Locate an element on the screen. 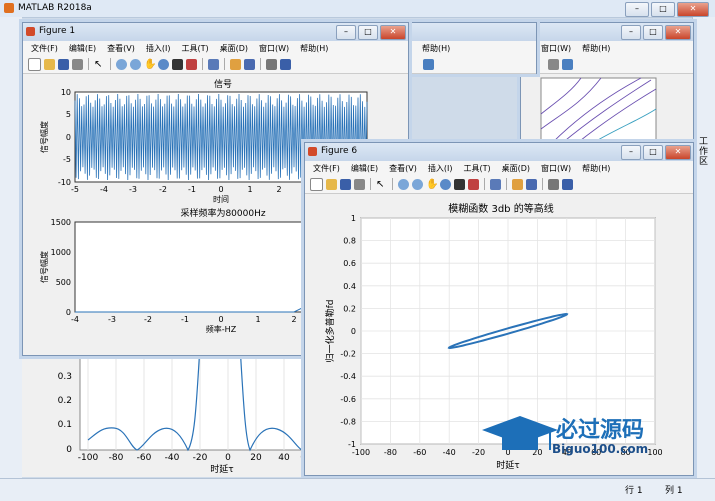  x-tick-label: -100 is located at coordinates (361, 452).